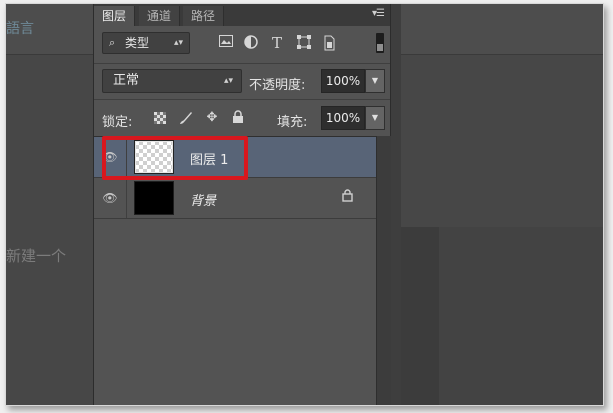  I want to click on fill-field: 100%, so click(343, 118).